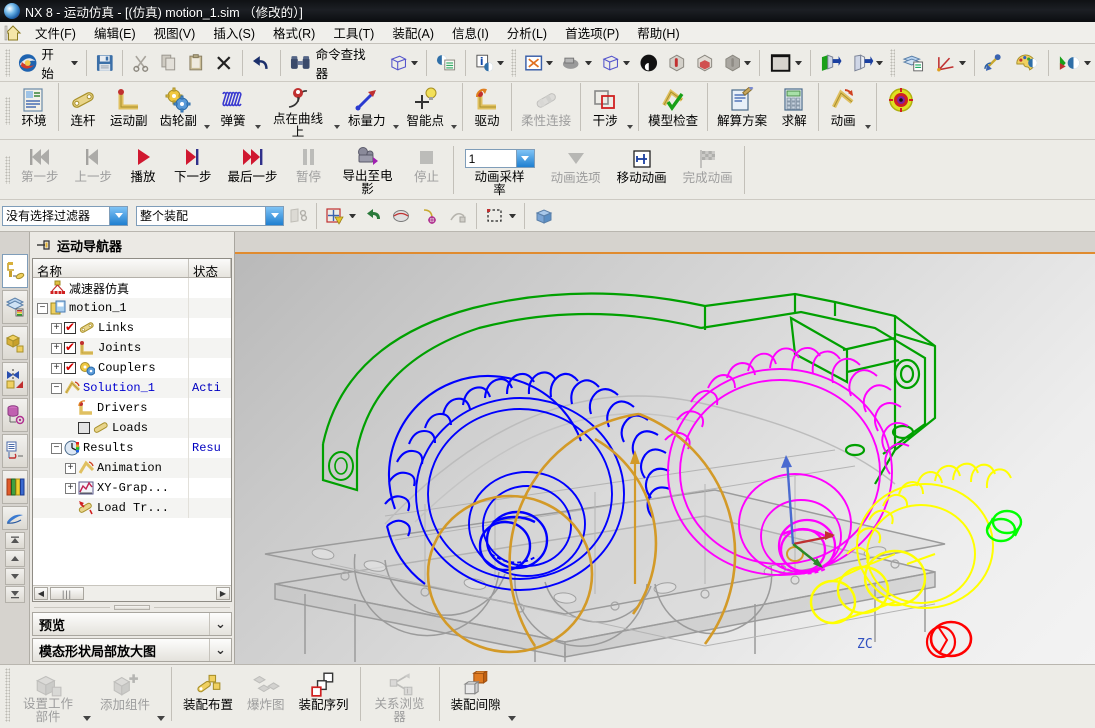 The image size is (1095, 728). What do you see at coordinates (262, 63) in the screenshot?
I see `undo-button` at bounding box center [262, 63].